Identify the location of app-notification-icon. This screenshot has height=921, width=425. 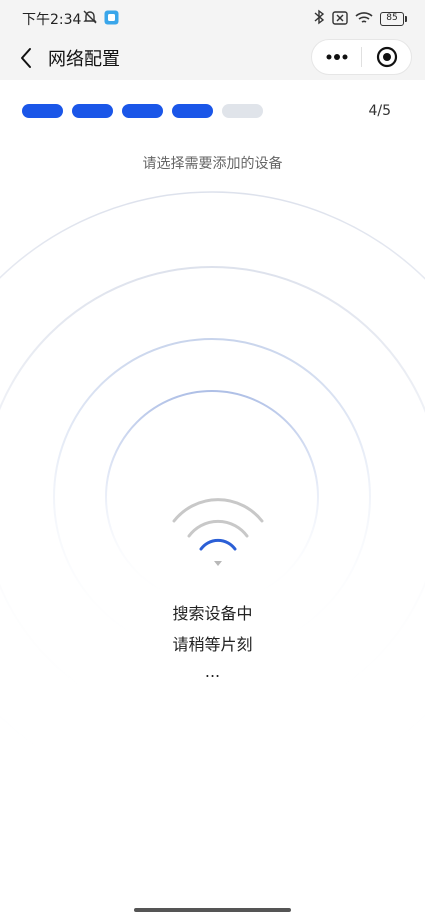
(111, 19).